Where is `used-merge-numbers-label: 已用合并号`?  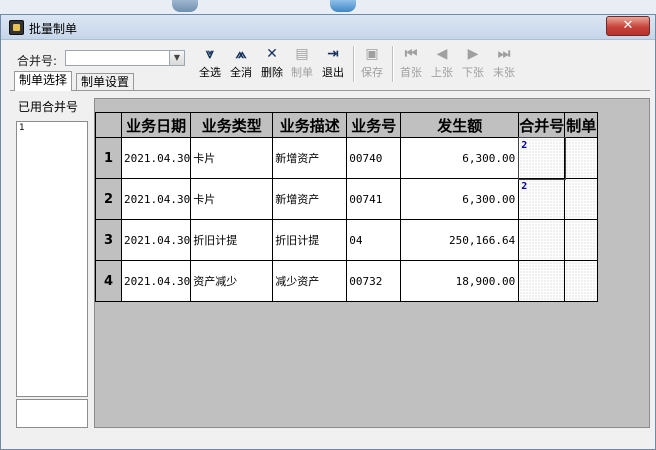
used-merge-numbers-label: 已用合并号 is located at coordinates (48, 107).